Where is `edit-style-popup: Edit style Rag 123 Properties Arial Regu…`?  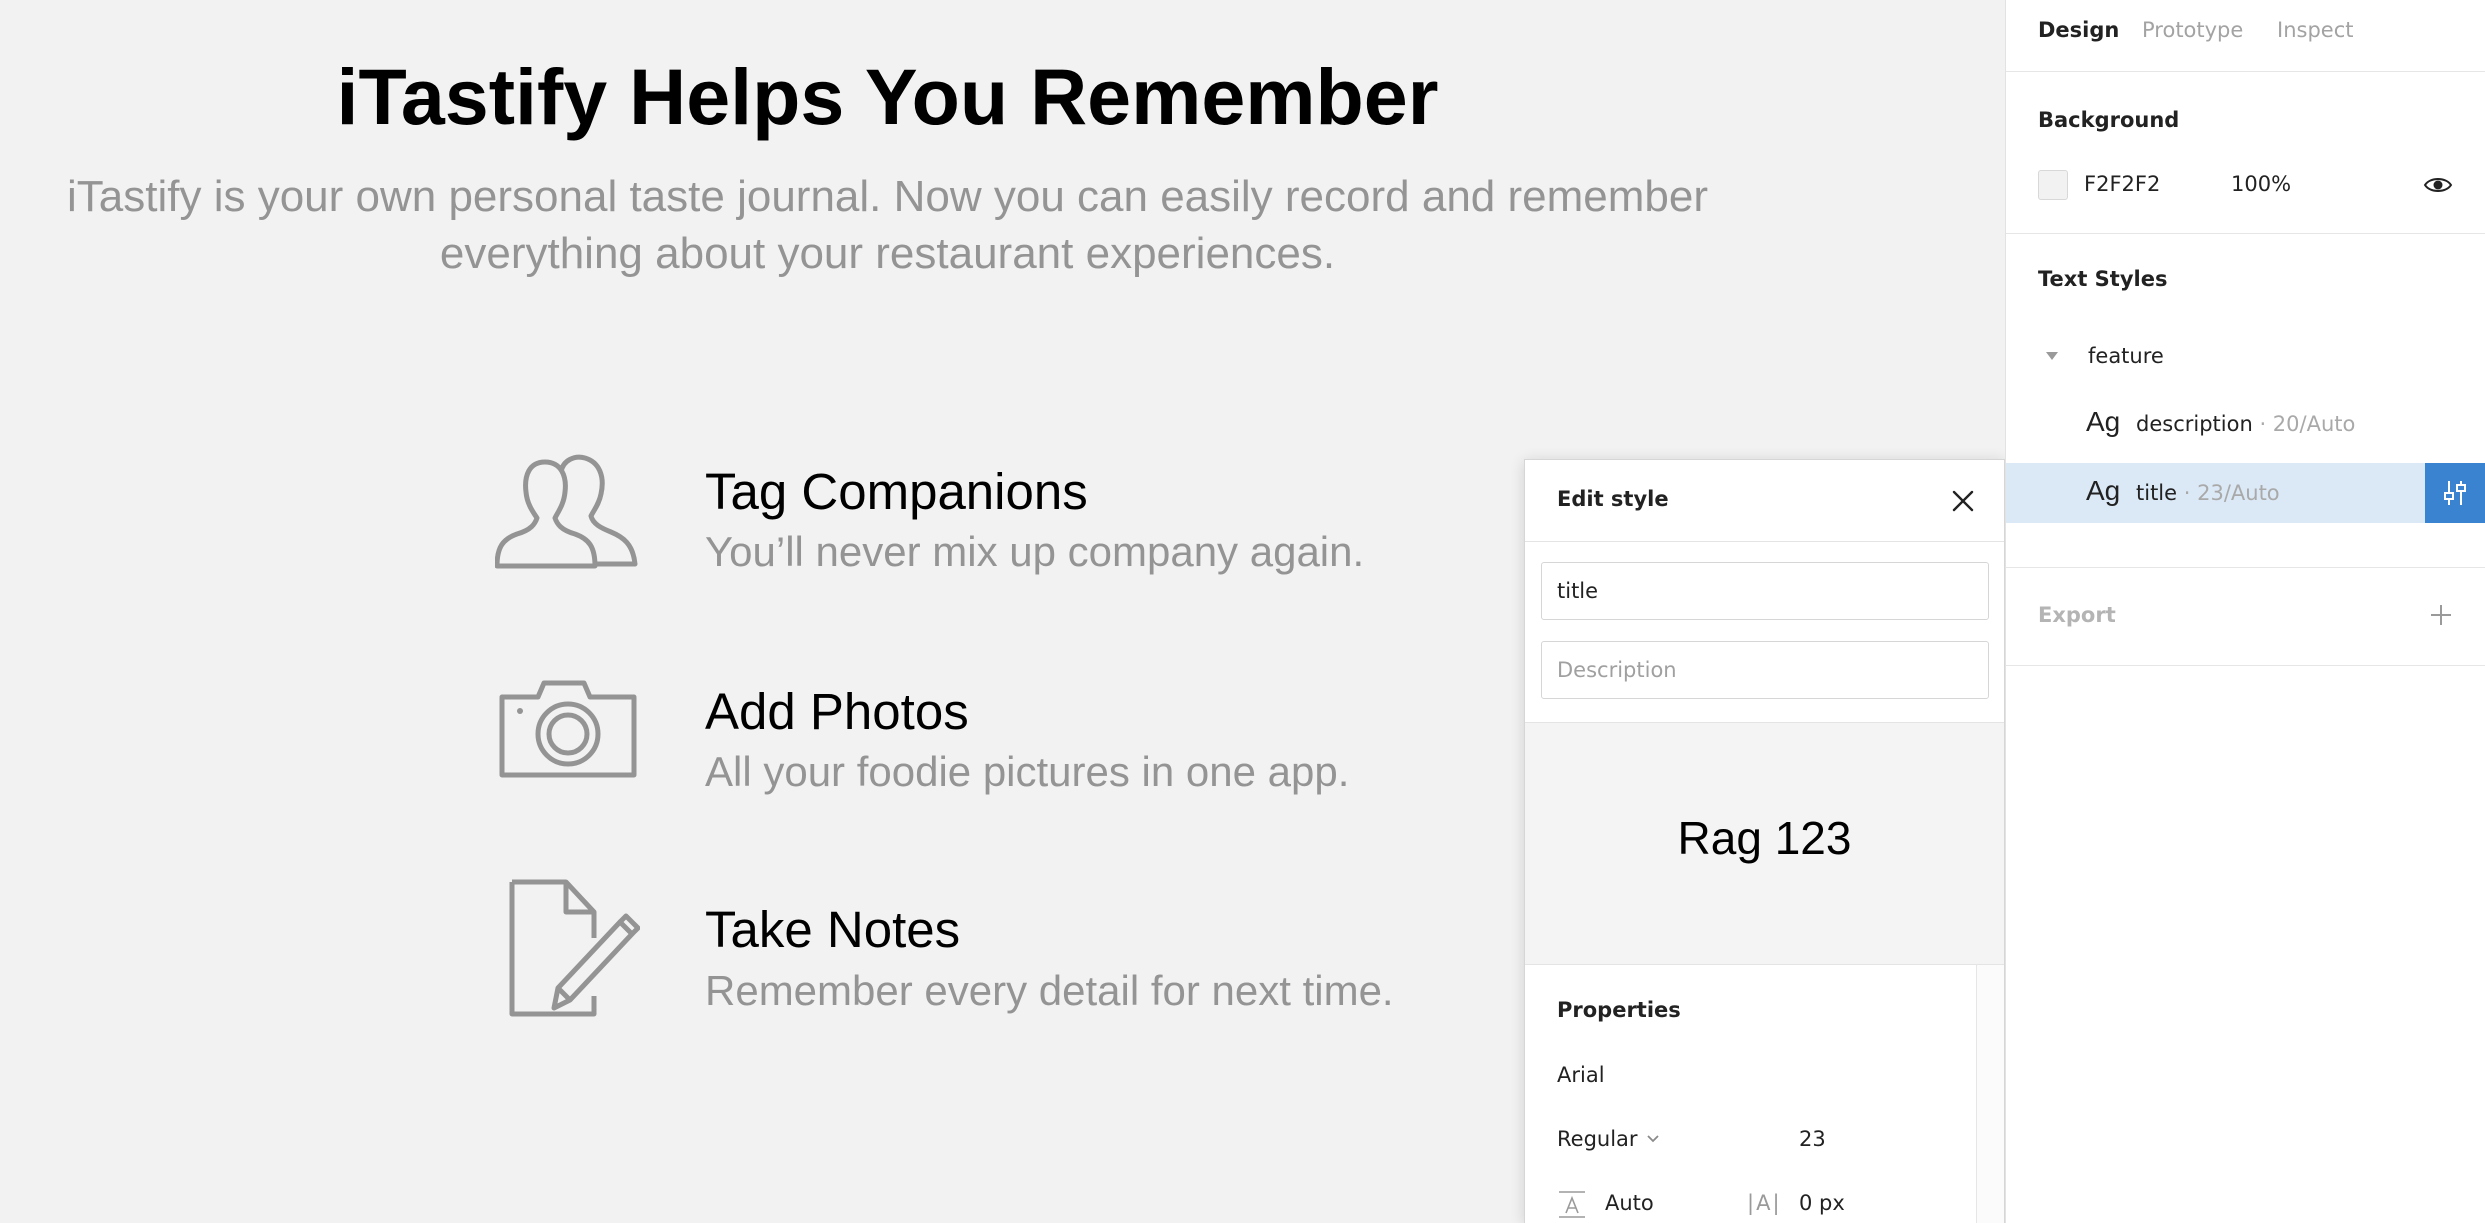
edit-style-popup: Edit style Rag 123 Properties Arial Regu… is located at coordinates (1764, 841).